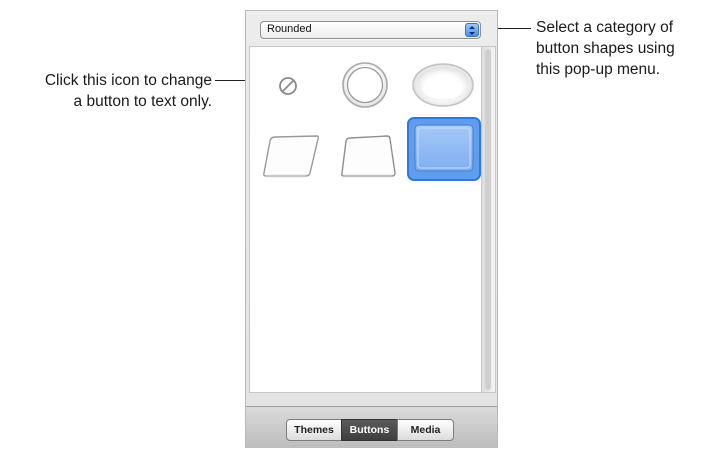 This screenshot has height=449, width=702. Describe the element at coordinates (289, 29) in the screenshot. I see `popup-selected-value: Rounded` at that location.